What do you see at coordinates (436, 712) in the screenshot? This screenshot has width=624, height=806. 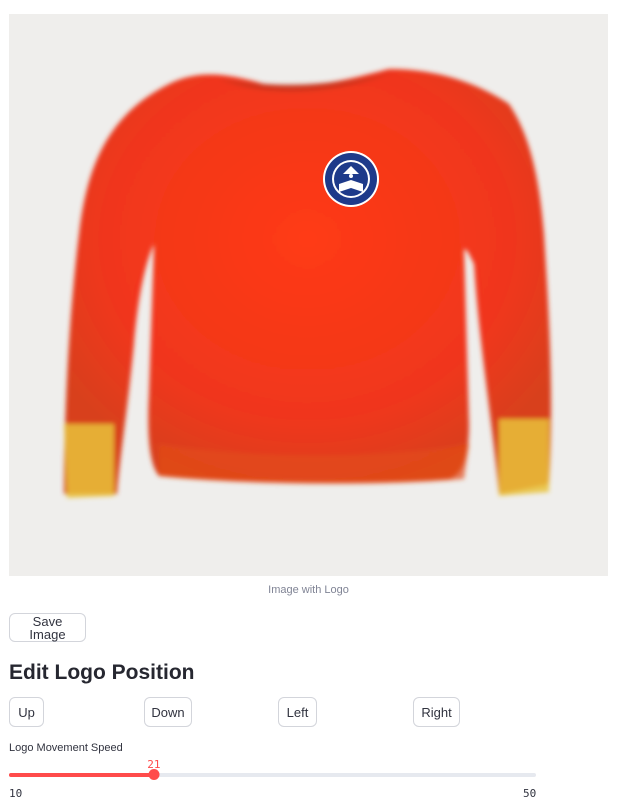 I see `move-right-button: Right` at bounding box center [436, 712].